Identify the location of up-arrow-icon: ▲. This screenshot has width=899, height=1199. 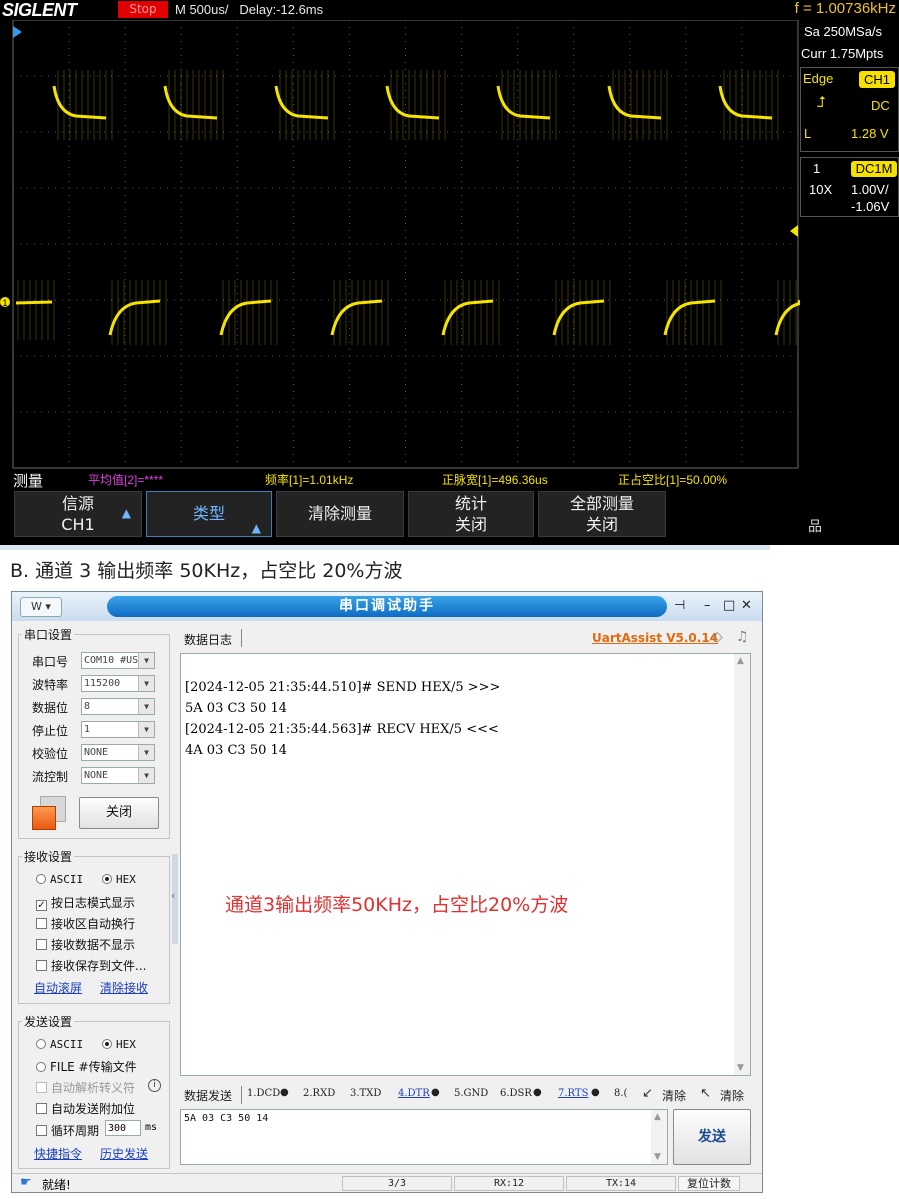
(126, 513).